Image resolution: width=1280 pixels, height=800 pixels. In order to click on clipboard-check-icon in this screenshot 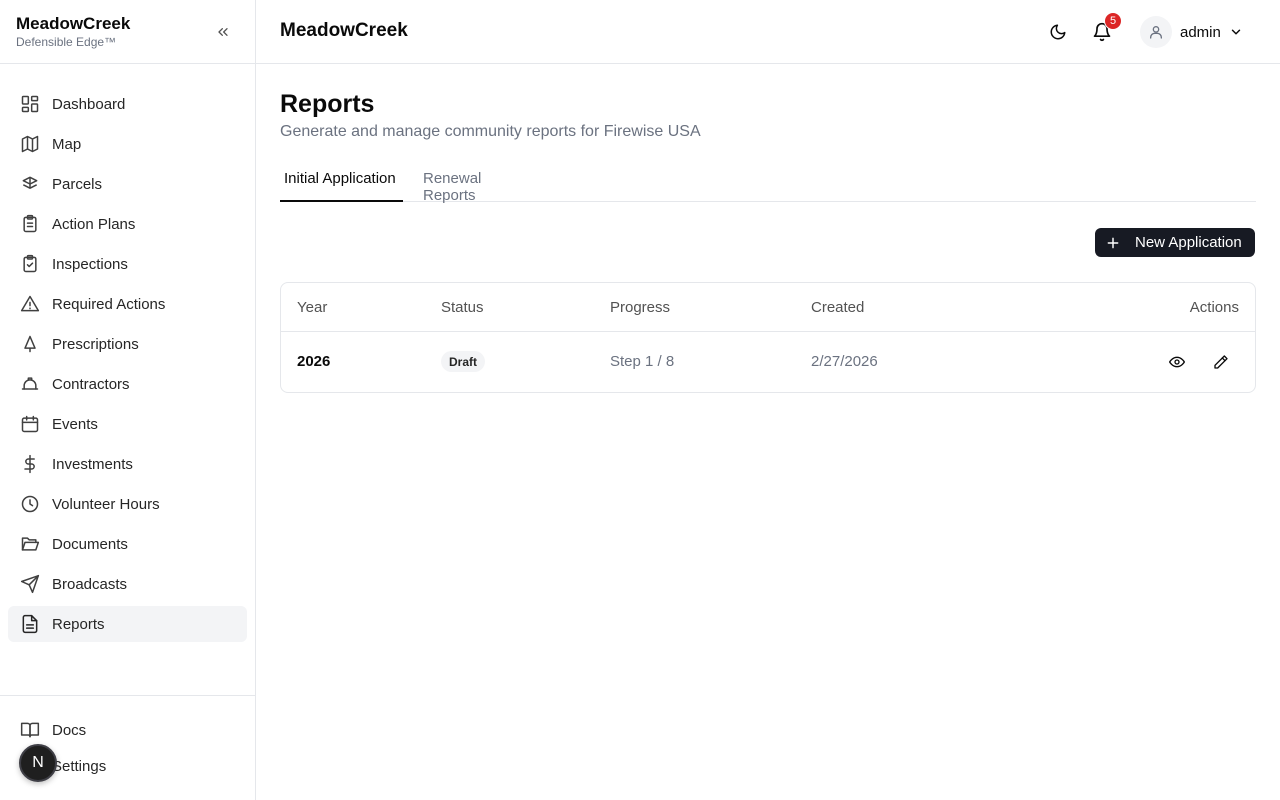, I will do `click(30, 264)`.